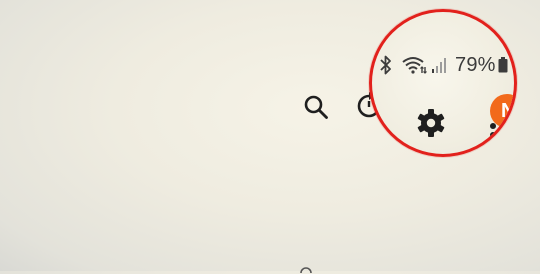 The height and width of the screenshot is (274, 540). Describe the element at coordinates (503, 65) in the screenshot. I see `battery-icon` at that location.